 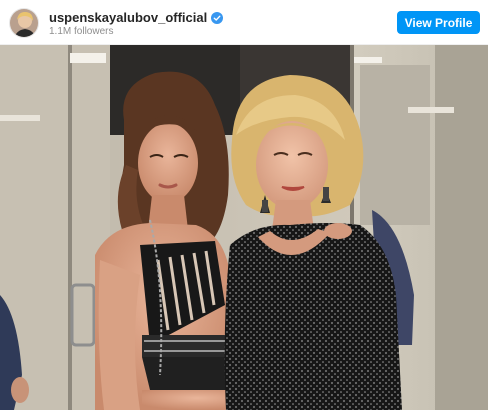 What do you see at coordinates (81, 31) in the screenshot?
I see `follower-count: 1.1M followers` at bounding box center [81, 31].